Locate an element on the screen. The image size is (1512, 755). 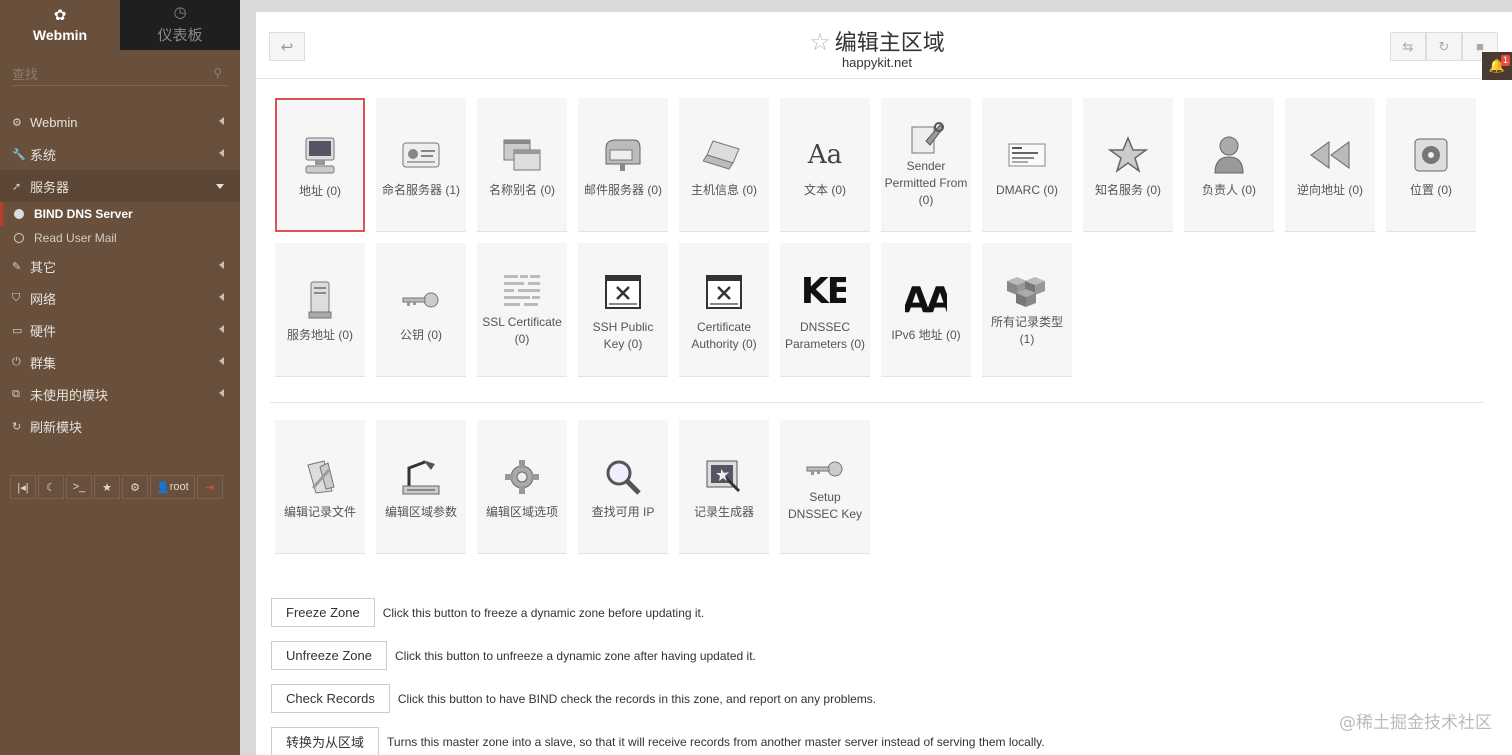
tool-label: 编辑区域参数 is located at coordinates (420, 512).